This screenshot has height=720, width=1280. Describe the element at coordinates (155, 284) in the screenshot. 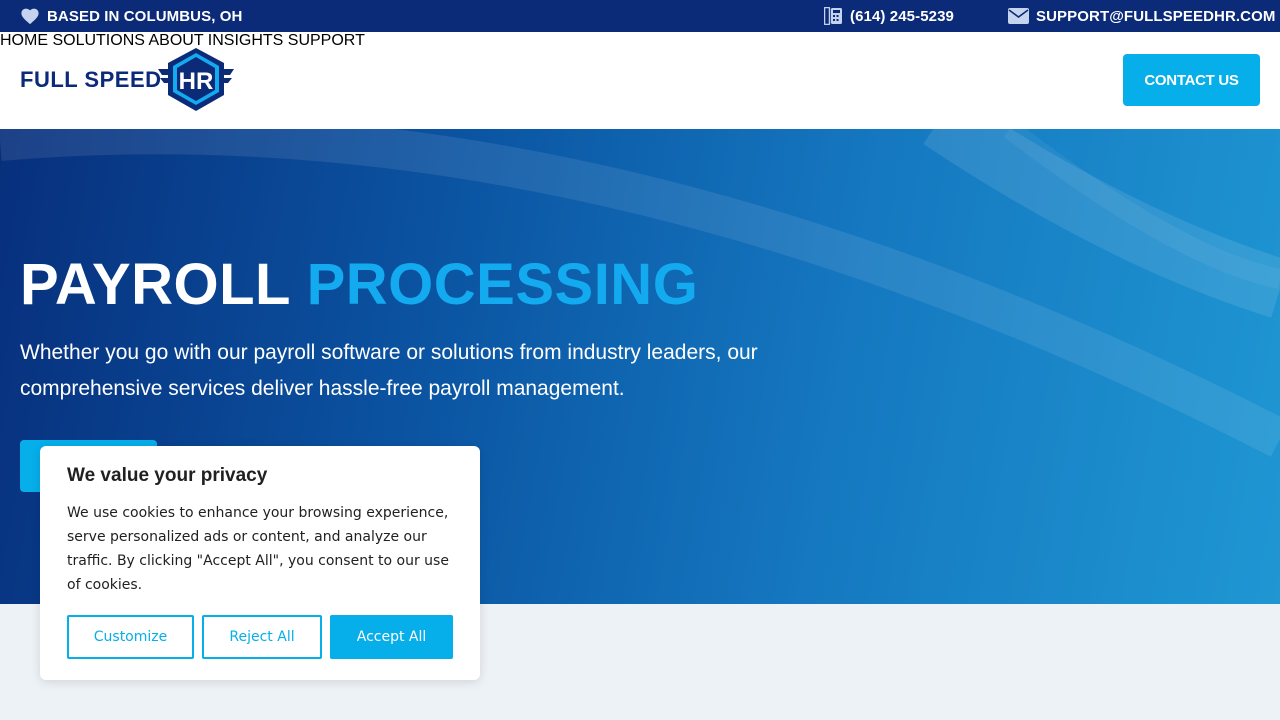

I see `title-main: PAYROLL` at that location.